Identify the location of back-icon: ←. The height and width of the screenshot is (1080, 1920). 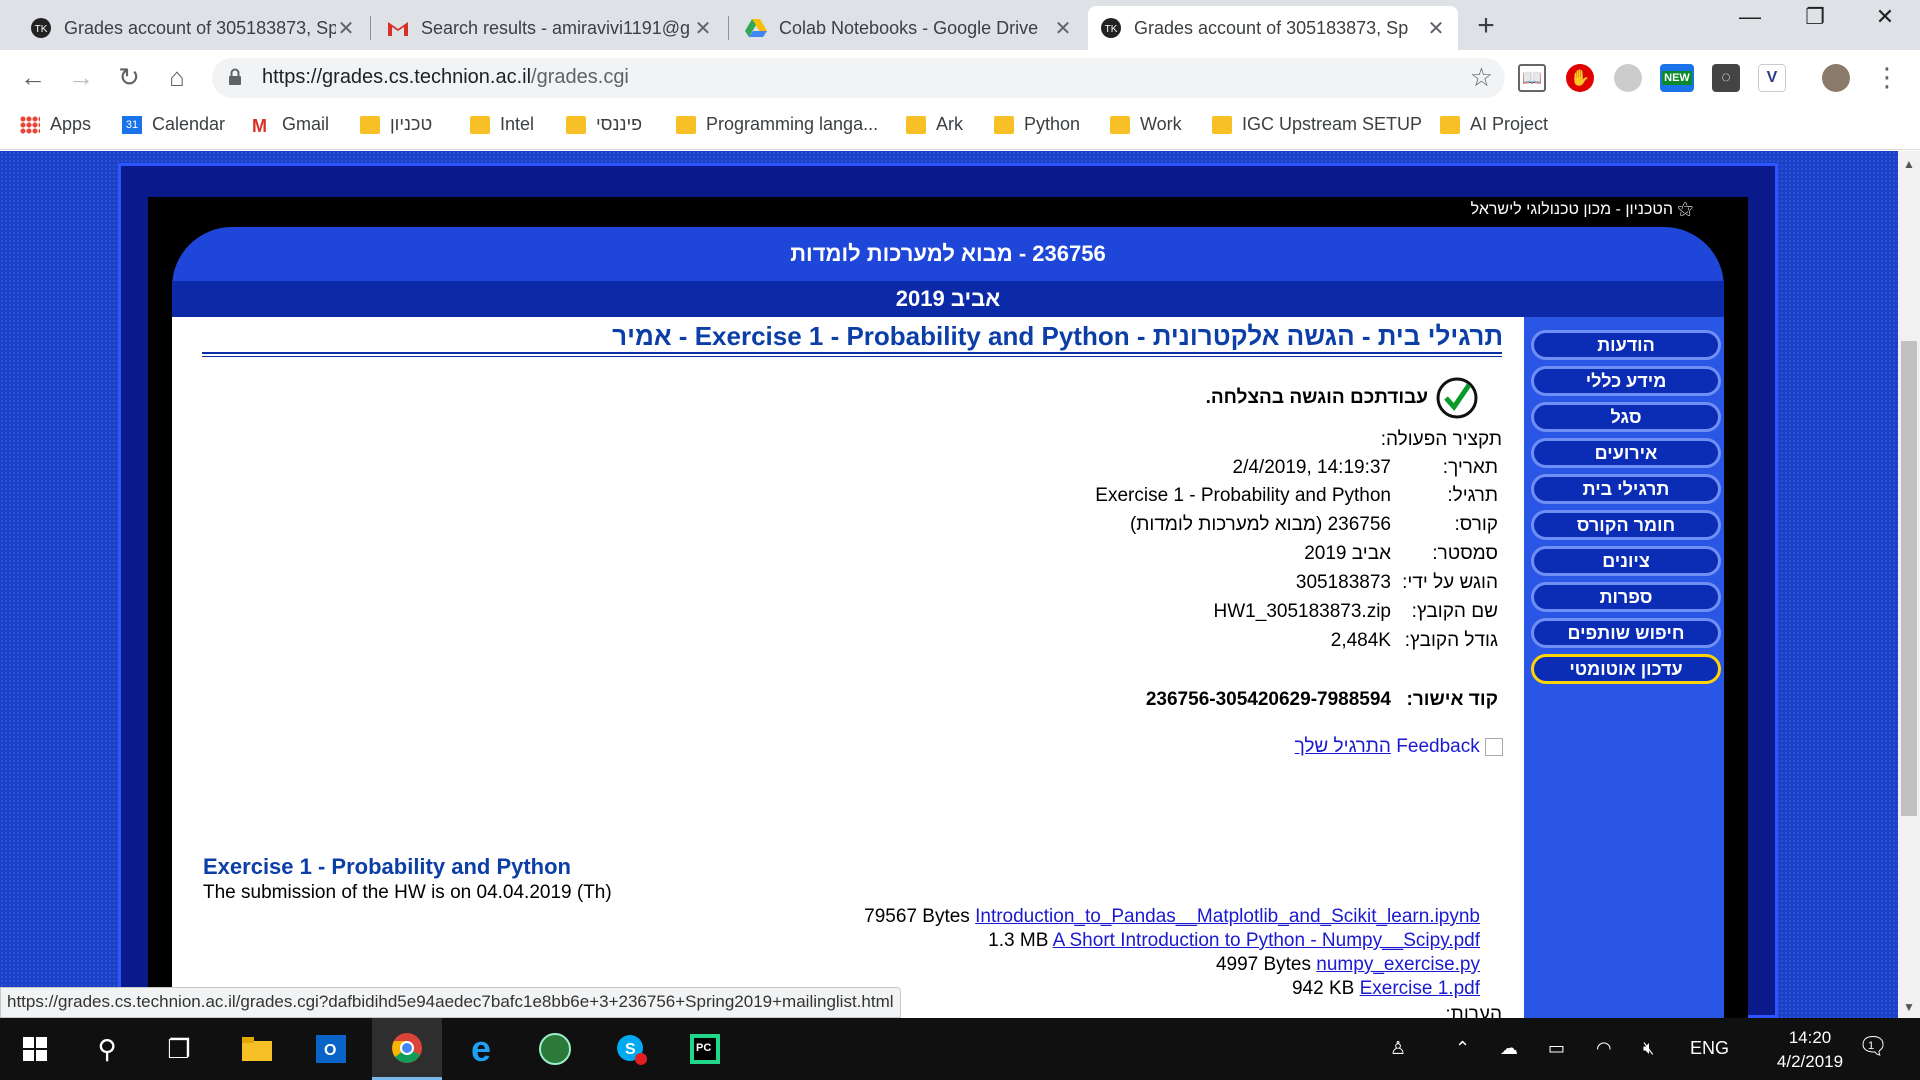
(33, 77).